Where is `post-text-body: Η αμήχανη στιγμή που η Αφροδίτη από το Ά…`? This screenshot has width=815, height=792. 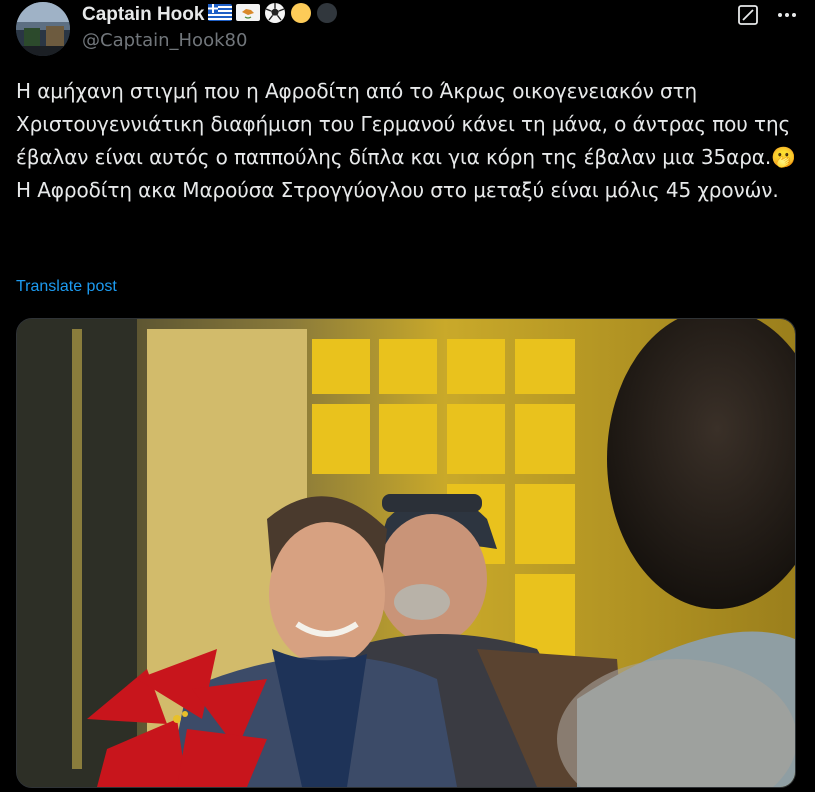 post-text-body: Η αμήχανη στιγμή που η Αφροδίτη από το Ά… is located at coordinates (406, 124).